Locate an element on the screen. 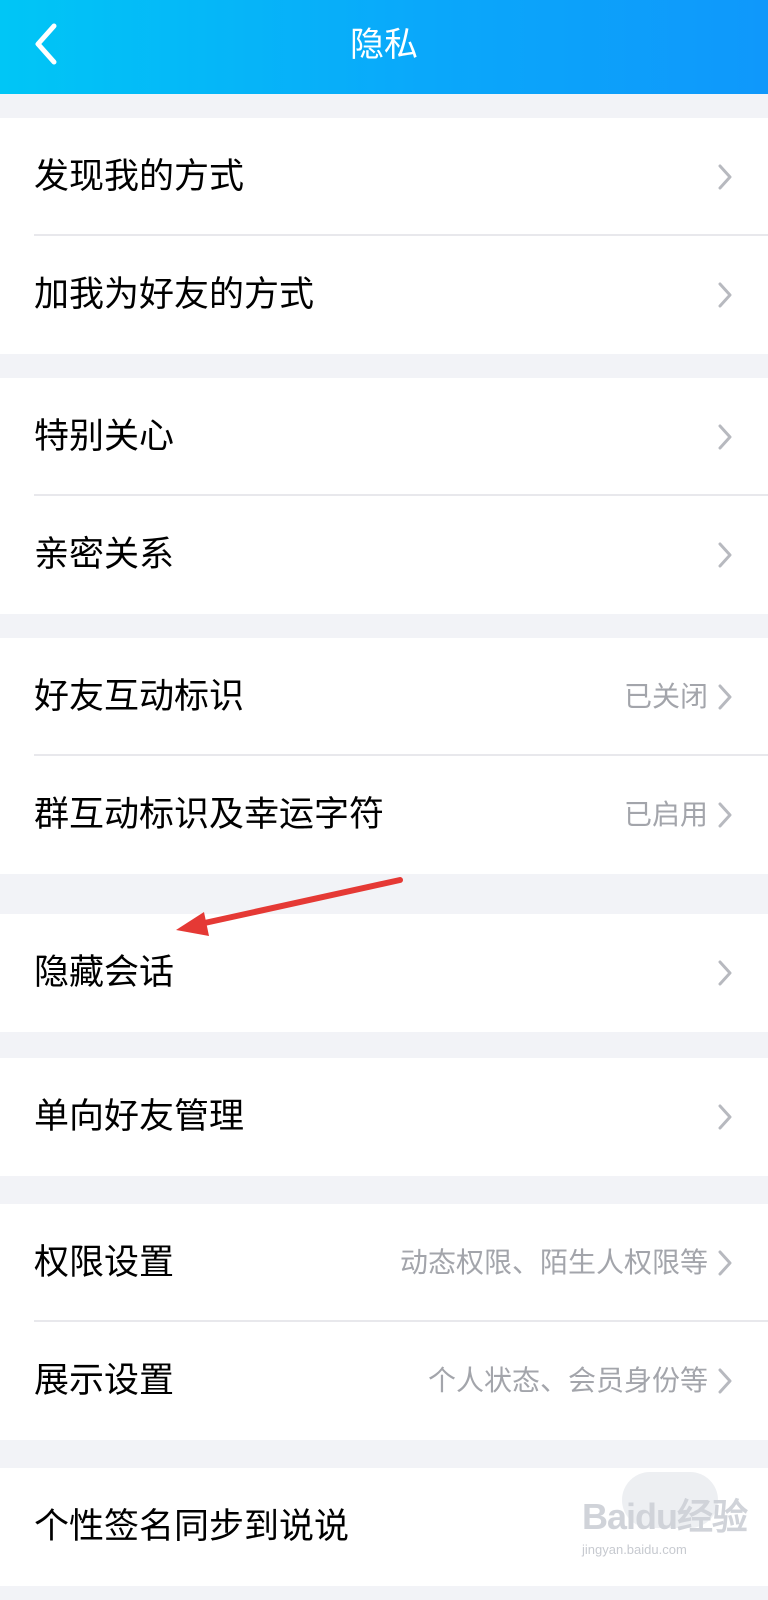  header-bar: 隐私 is located at coordinates (384, 47).